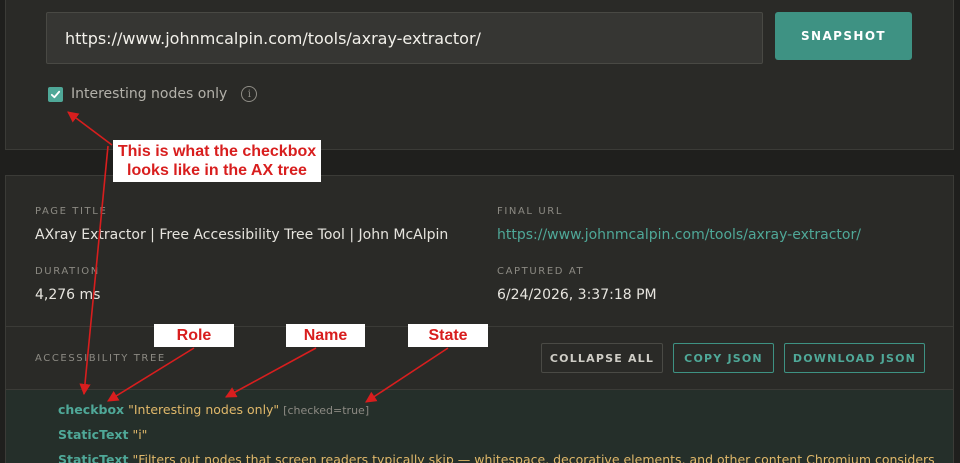 The image size is (960, 463). I want to click on page-title-label: PAGE TITLE, so click(71, 211).